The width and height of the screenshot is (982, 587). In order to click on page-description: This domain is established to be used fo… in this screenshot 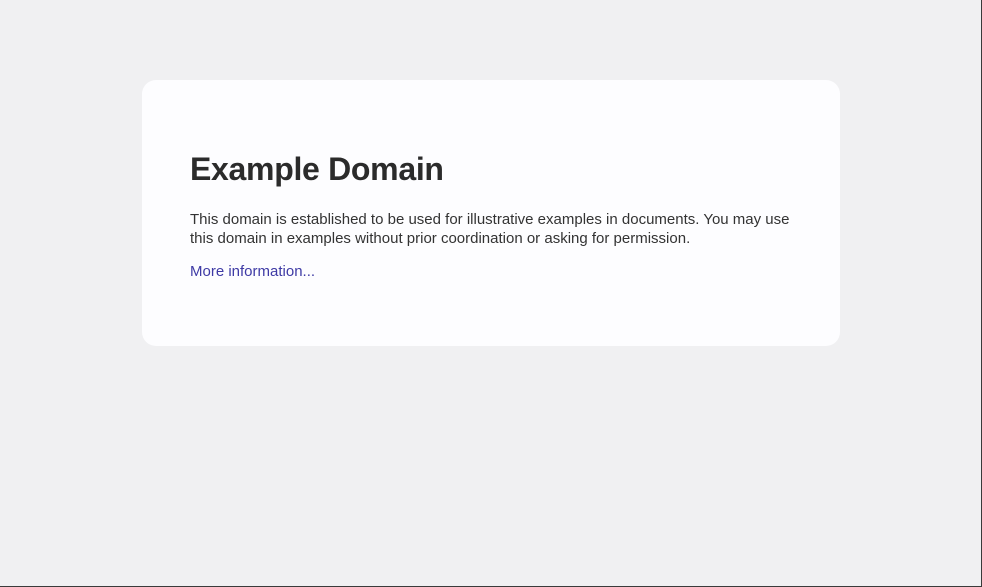, I will do `click(490, 229)`.